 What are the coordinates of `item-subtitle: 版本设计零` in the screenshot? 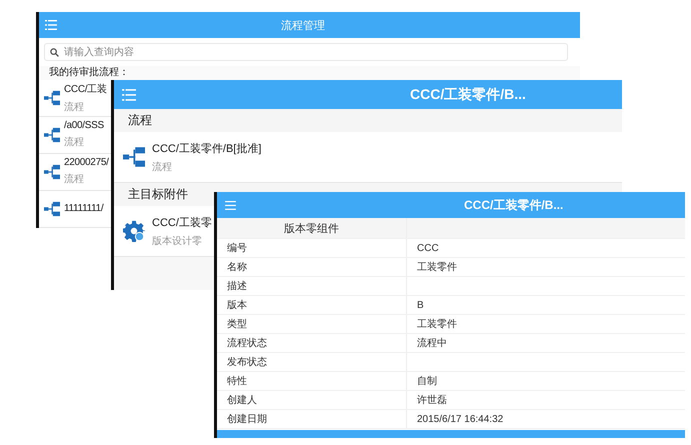 It's located at (177, 241).